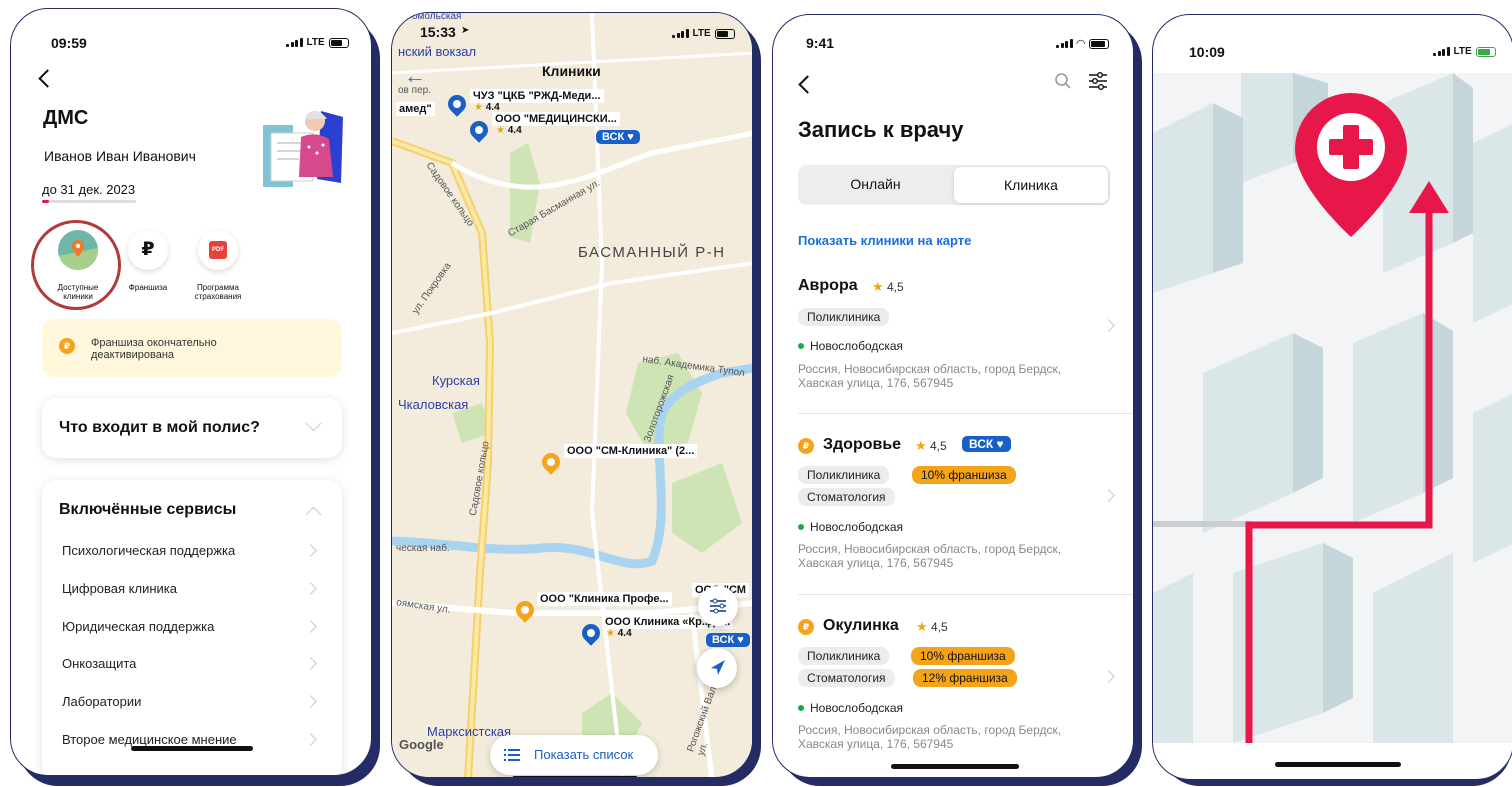 The height and width of the screenshot is (787, 1512). I want to click on shortcut-label-clinics: Доступные клиники, so click(78, 292).